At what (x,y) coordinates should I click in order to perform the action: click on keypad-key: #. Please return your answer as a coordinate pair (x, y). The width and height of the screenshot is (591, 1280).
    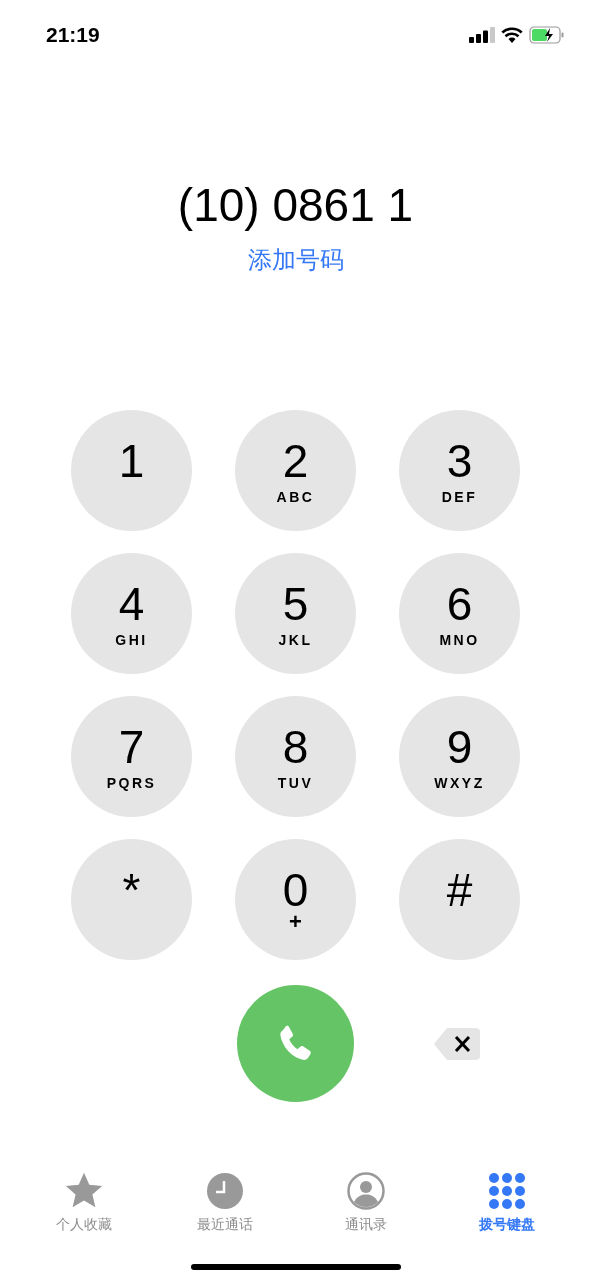
    Looking at the image, I should click on (459, 899).